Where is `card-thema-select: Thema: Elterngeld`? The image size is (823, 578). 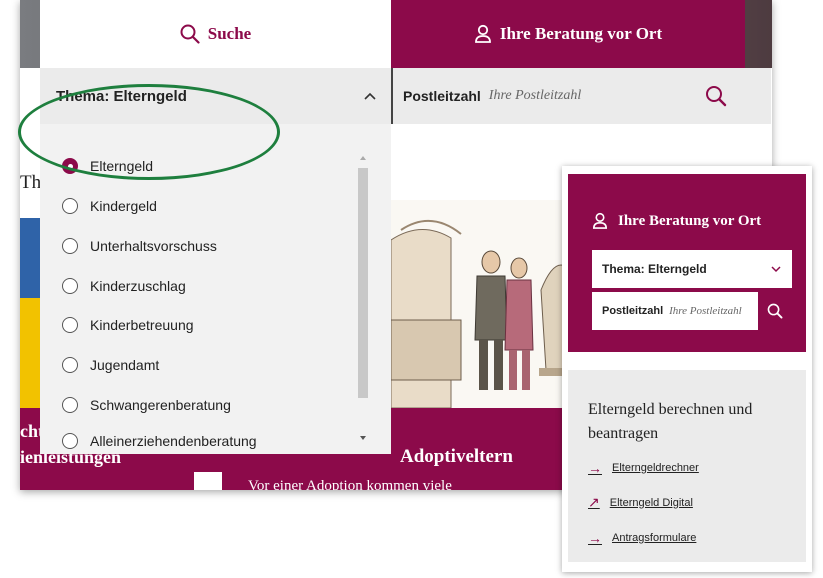
card-thema-select: Thema: Elterngeld is located at coordinates (692, 269).